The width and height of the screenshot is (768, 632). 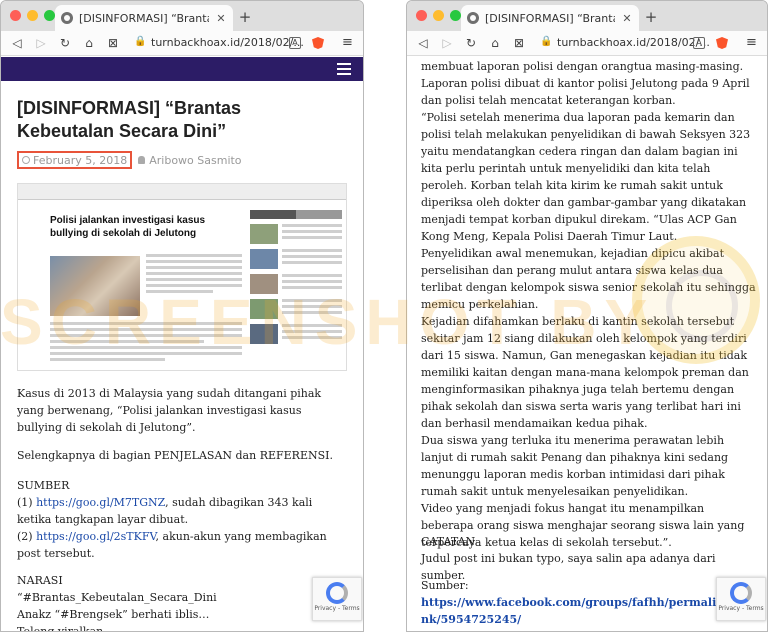 What do you see at coordinates (26, 160) in the screenshot?
I see `clock-icon` at bounding box center [26, 160].